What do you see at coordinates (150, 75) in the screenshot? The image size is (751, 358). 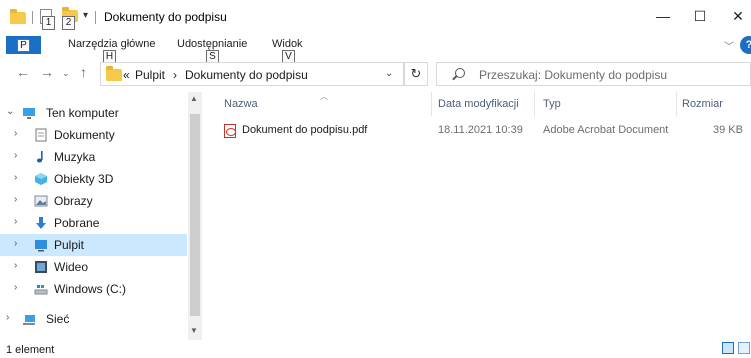 I see `breadcrumb-pulpit: Pulpit` at bounding box center [150, 75].